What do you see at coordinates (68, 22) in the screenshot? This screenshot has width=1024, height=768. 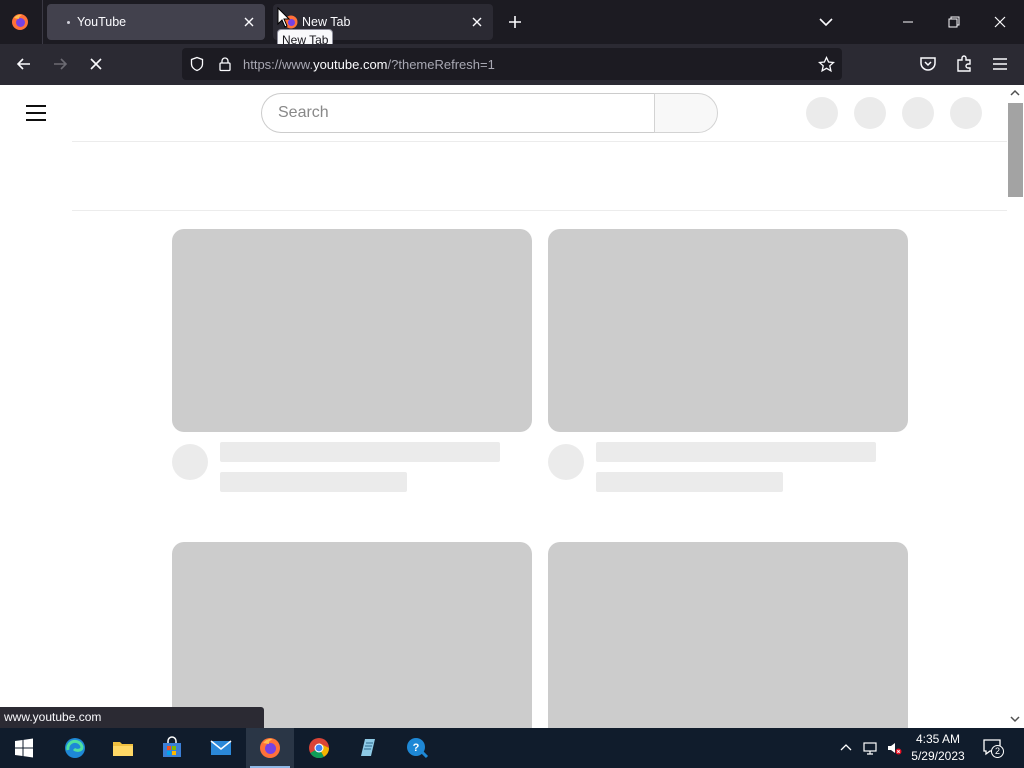 I see `loading-dot-icon` at bounding box center [68, 22].